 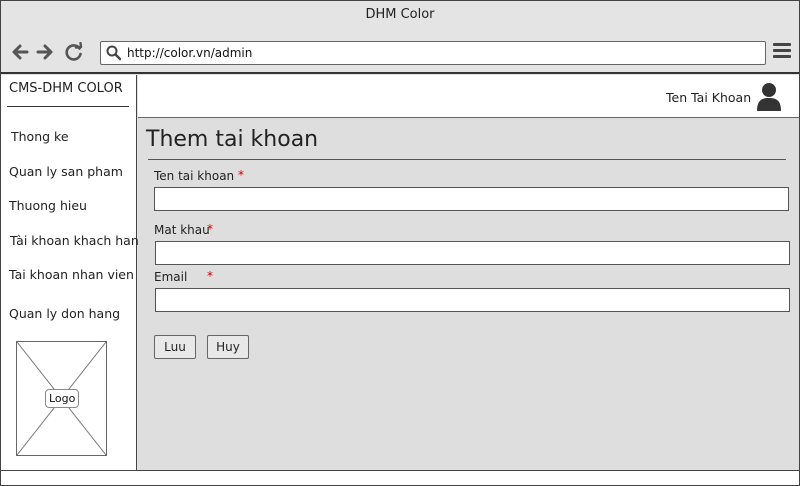 I want to click on sidebar-item-thong-ke: Thong ke, so click(x=40, y=136).